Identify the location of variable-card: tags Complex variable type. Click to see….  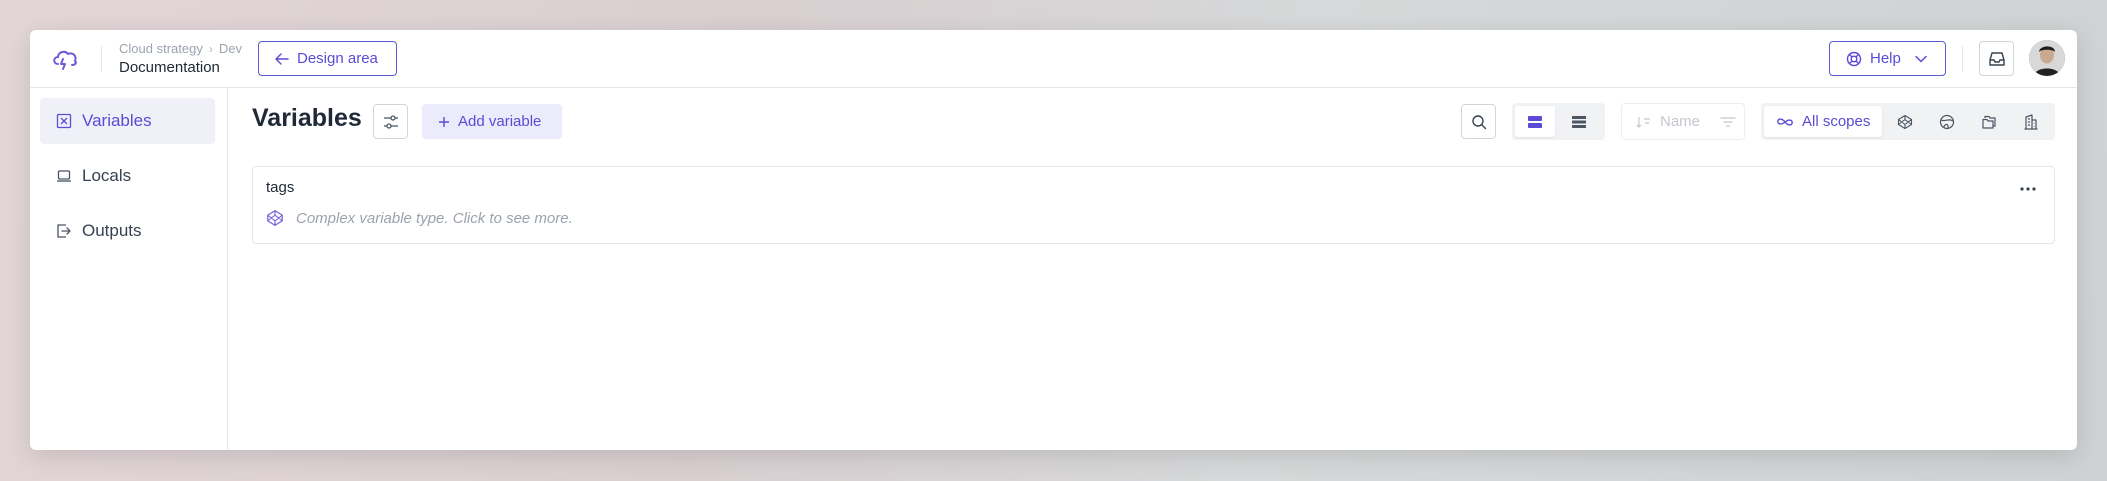
(1153, 205).